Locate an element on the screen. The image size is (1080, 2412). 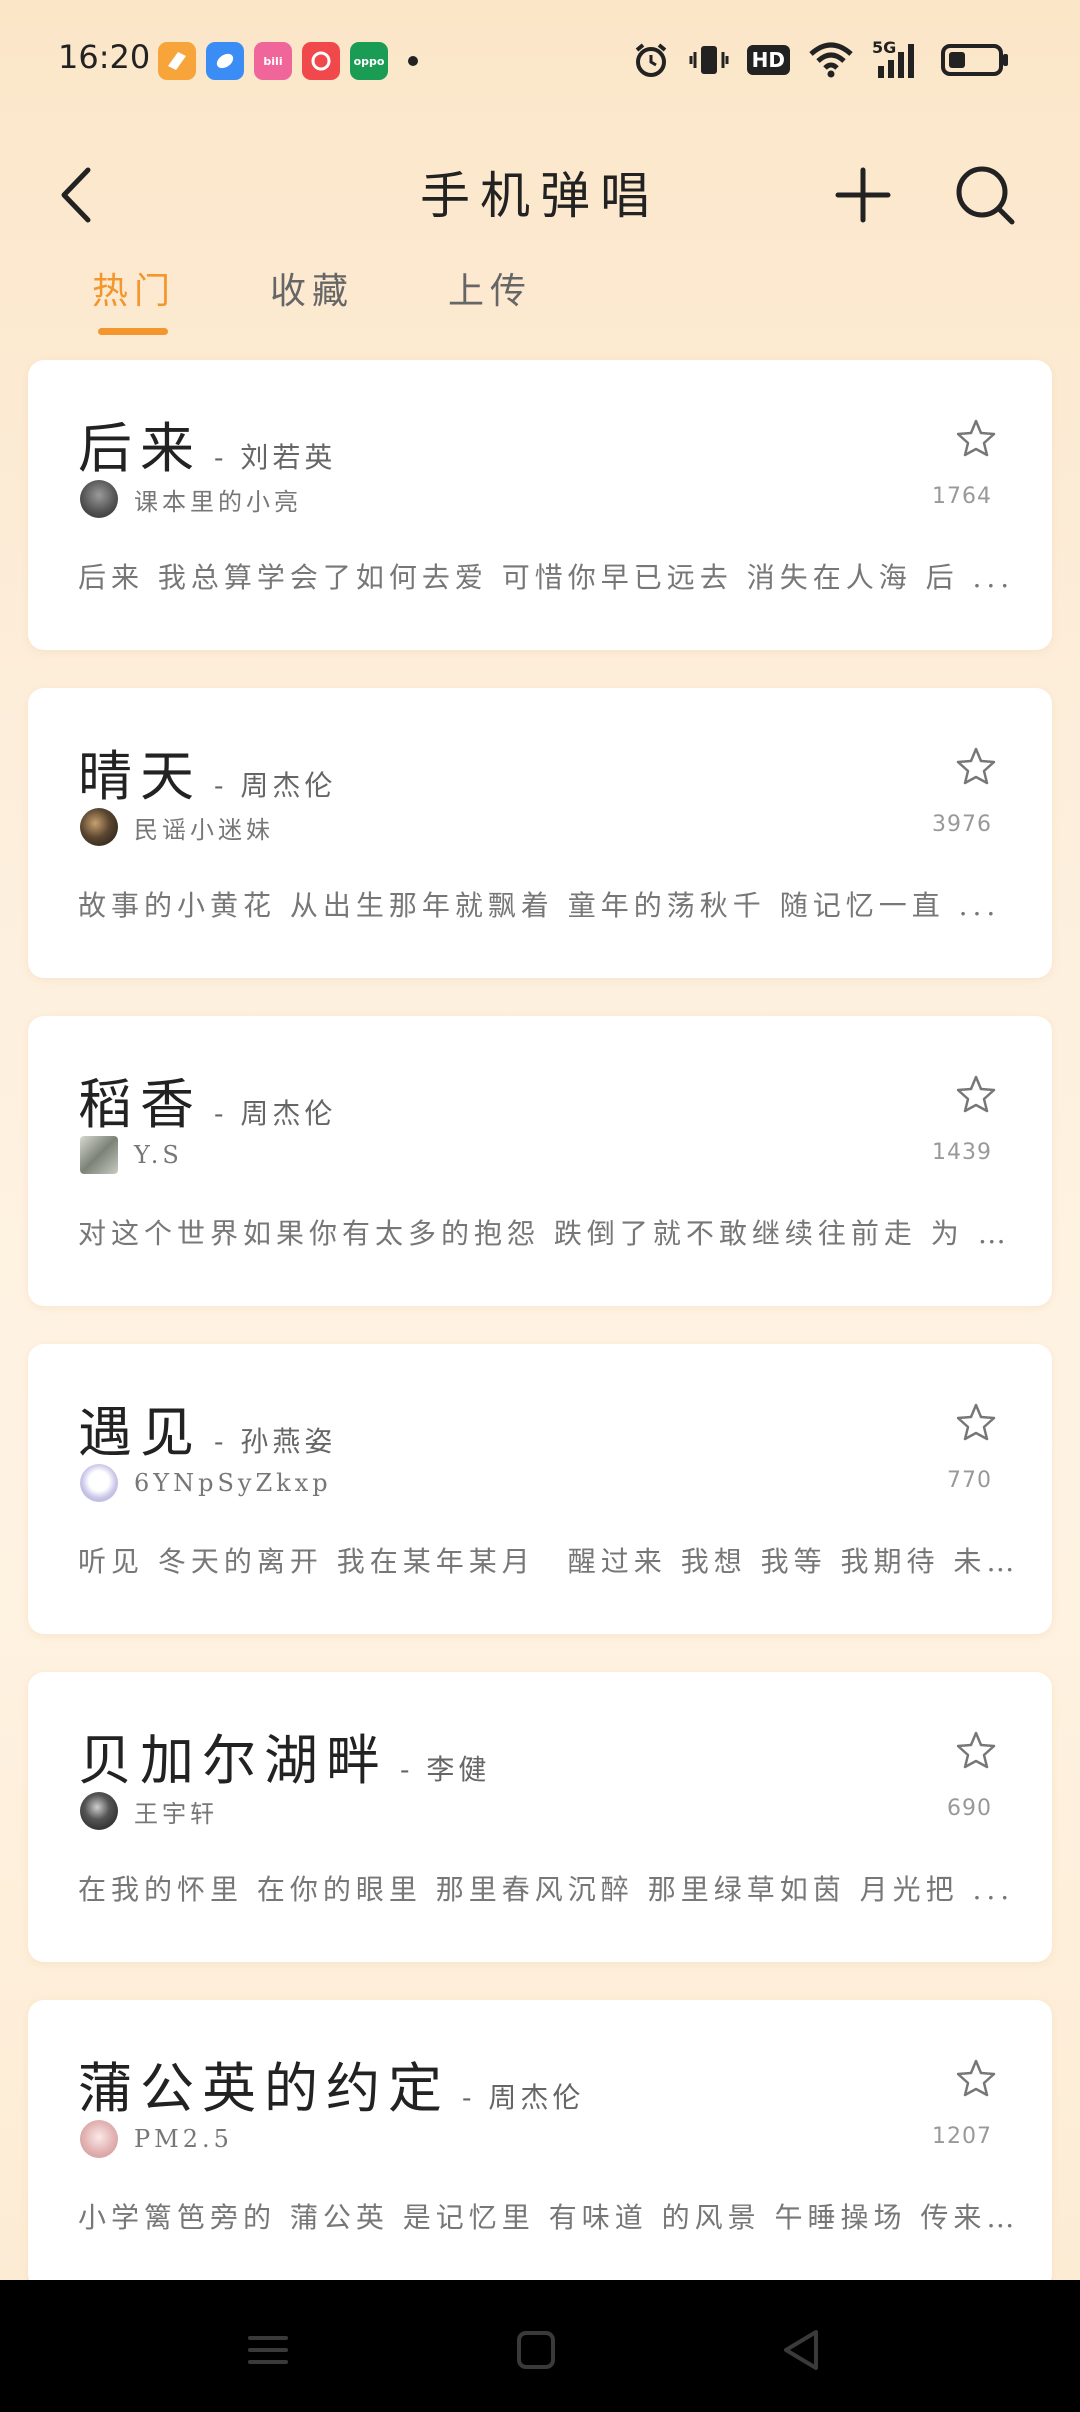
add-button is located at coordinates (863, 195).